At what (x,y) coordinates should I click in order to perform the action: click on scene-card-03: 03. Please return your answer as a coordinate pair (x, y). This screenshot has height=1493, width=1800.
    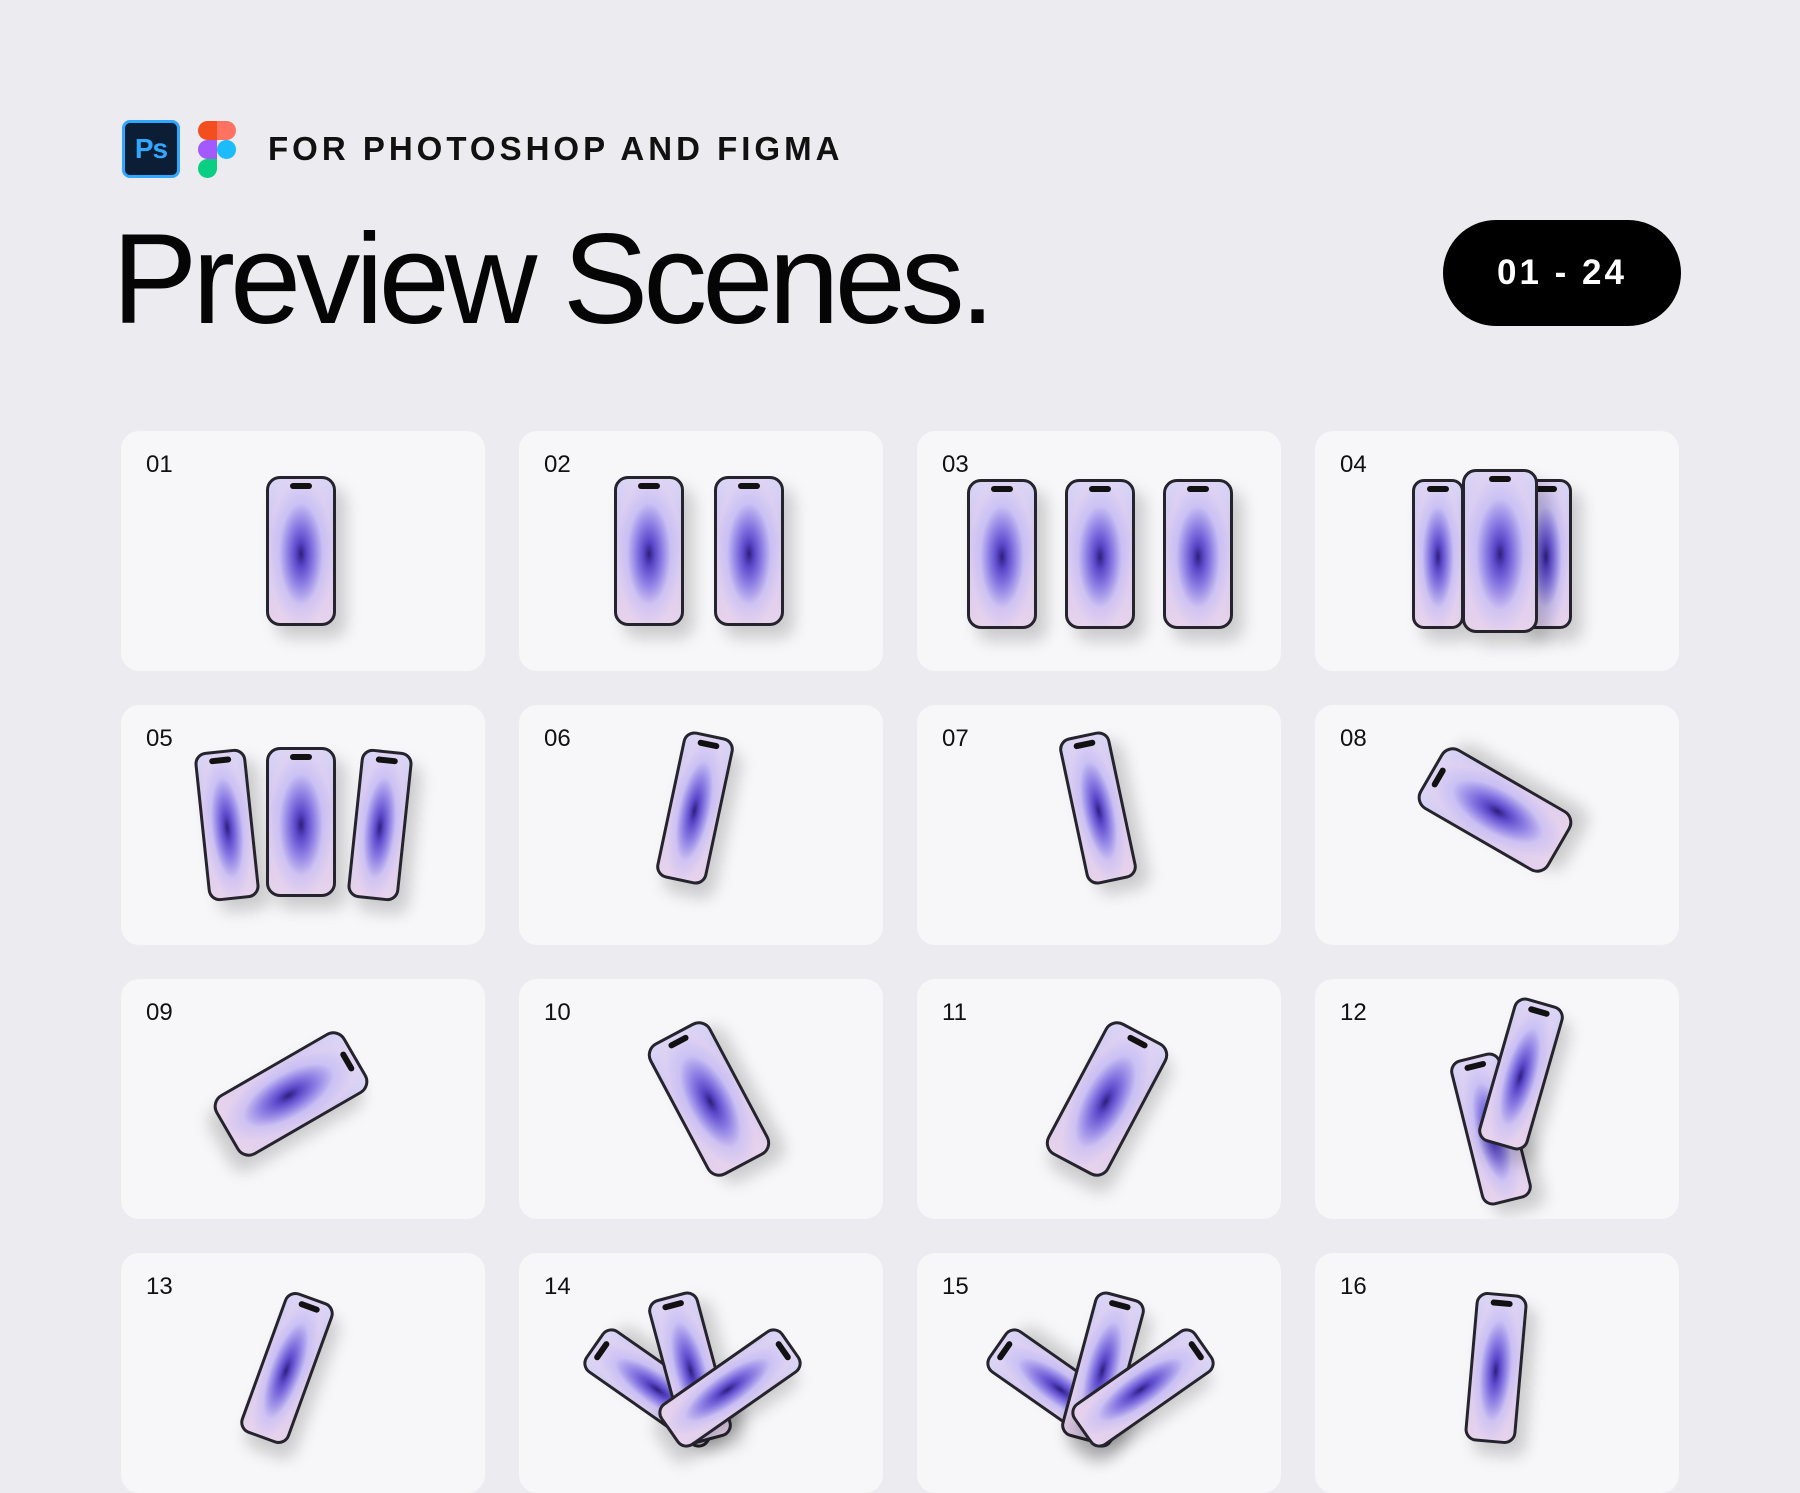
    Looking at the image, I should click on (1099, 551).